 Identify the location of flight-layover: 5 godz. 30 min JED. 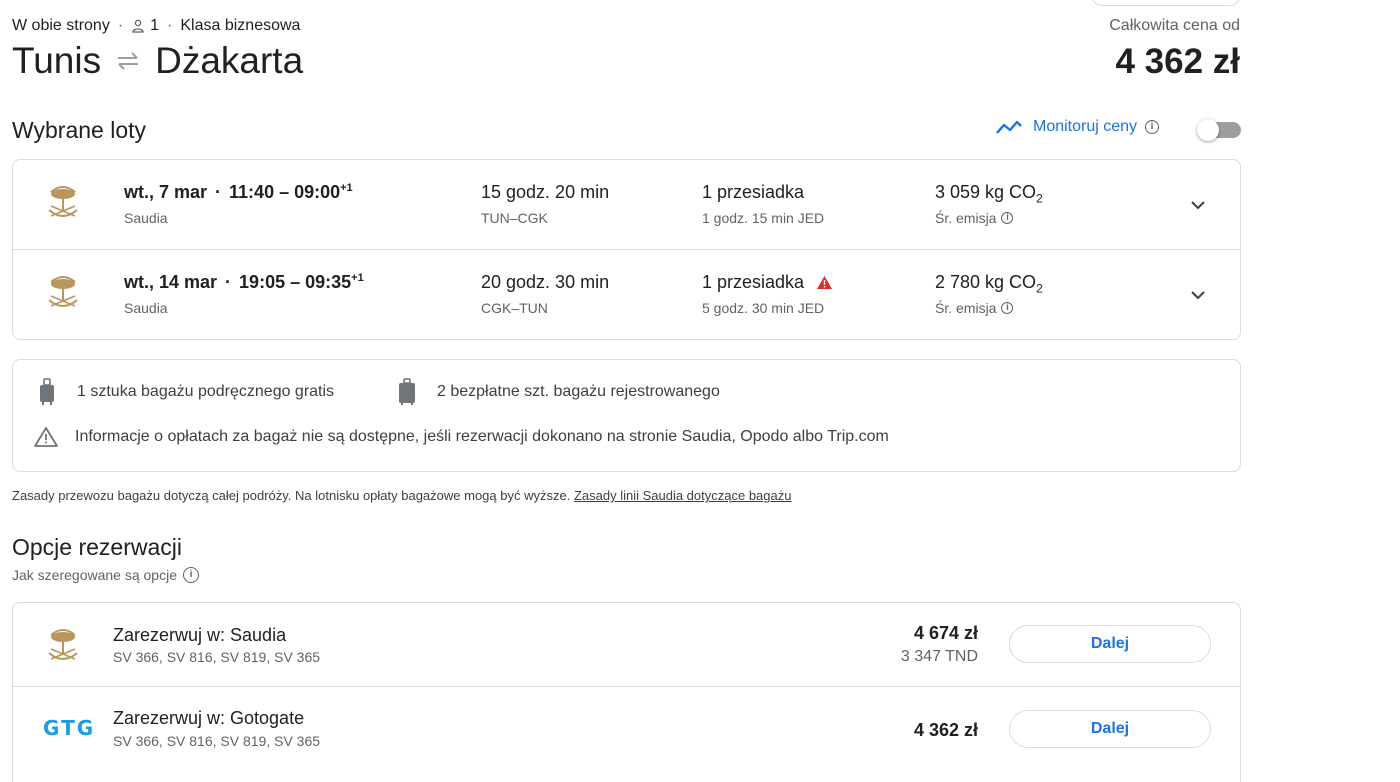
(763, 308).